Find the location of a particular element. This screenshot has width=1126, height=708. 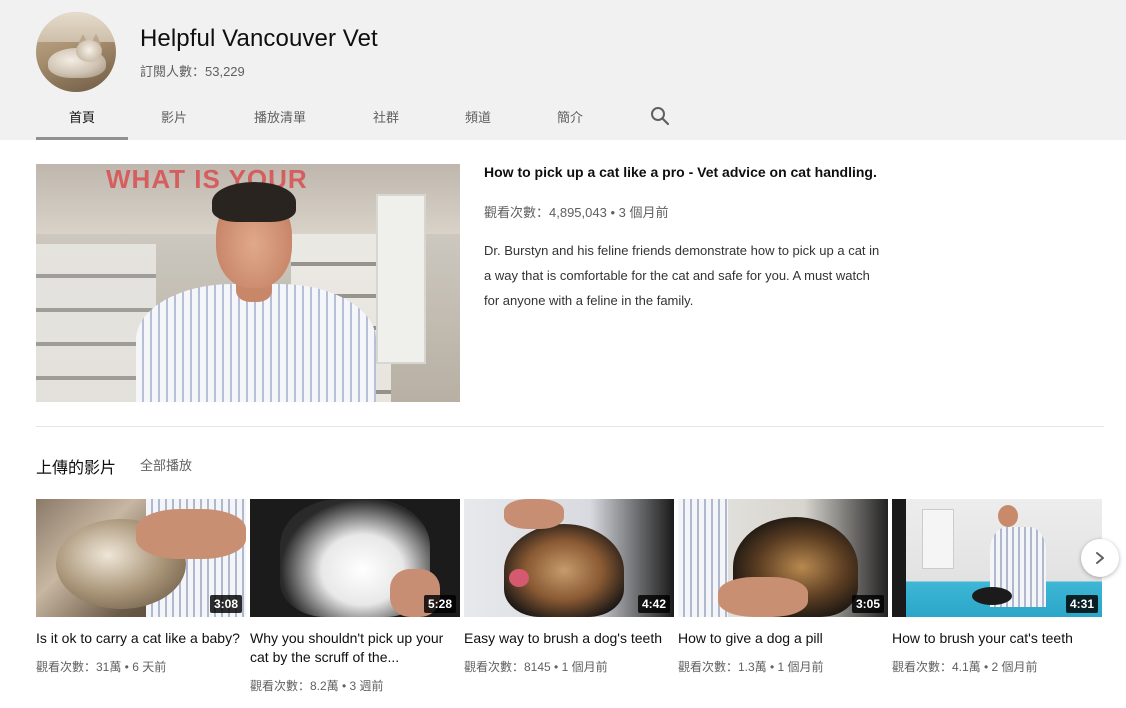

channel-avatar is located at coordinates (76, 52).